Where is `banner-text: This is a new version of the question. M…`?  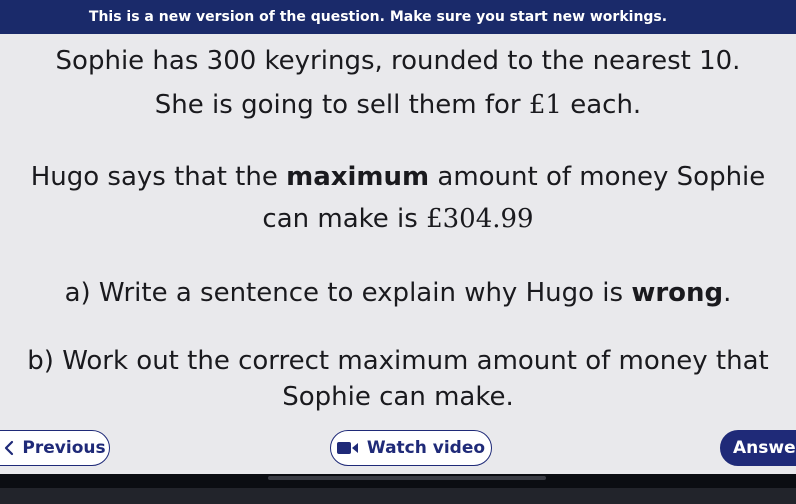 banner-text: This is a new version of the question. M… is located at coordinates (378, 17).